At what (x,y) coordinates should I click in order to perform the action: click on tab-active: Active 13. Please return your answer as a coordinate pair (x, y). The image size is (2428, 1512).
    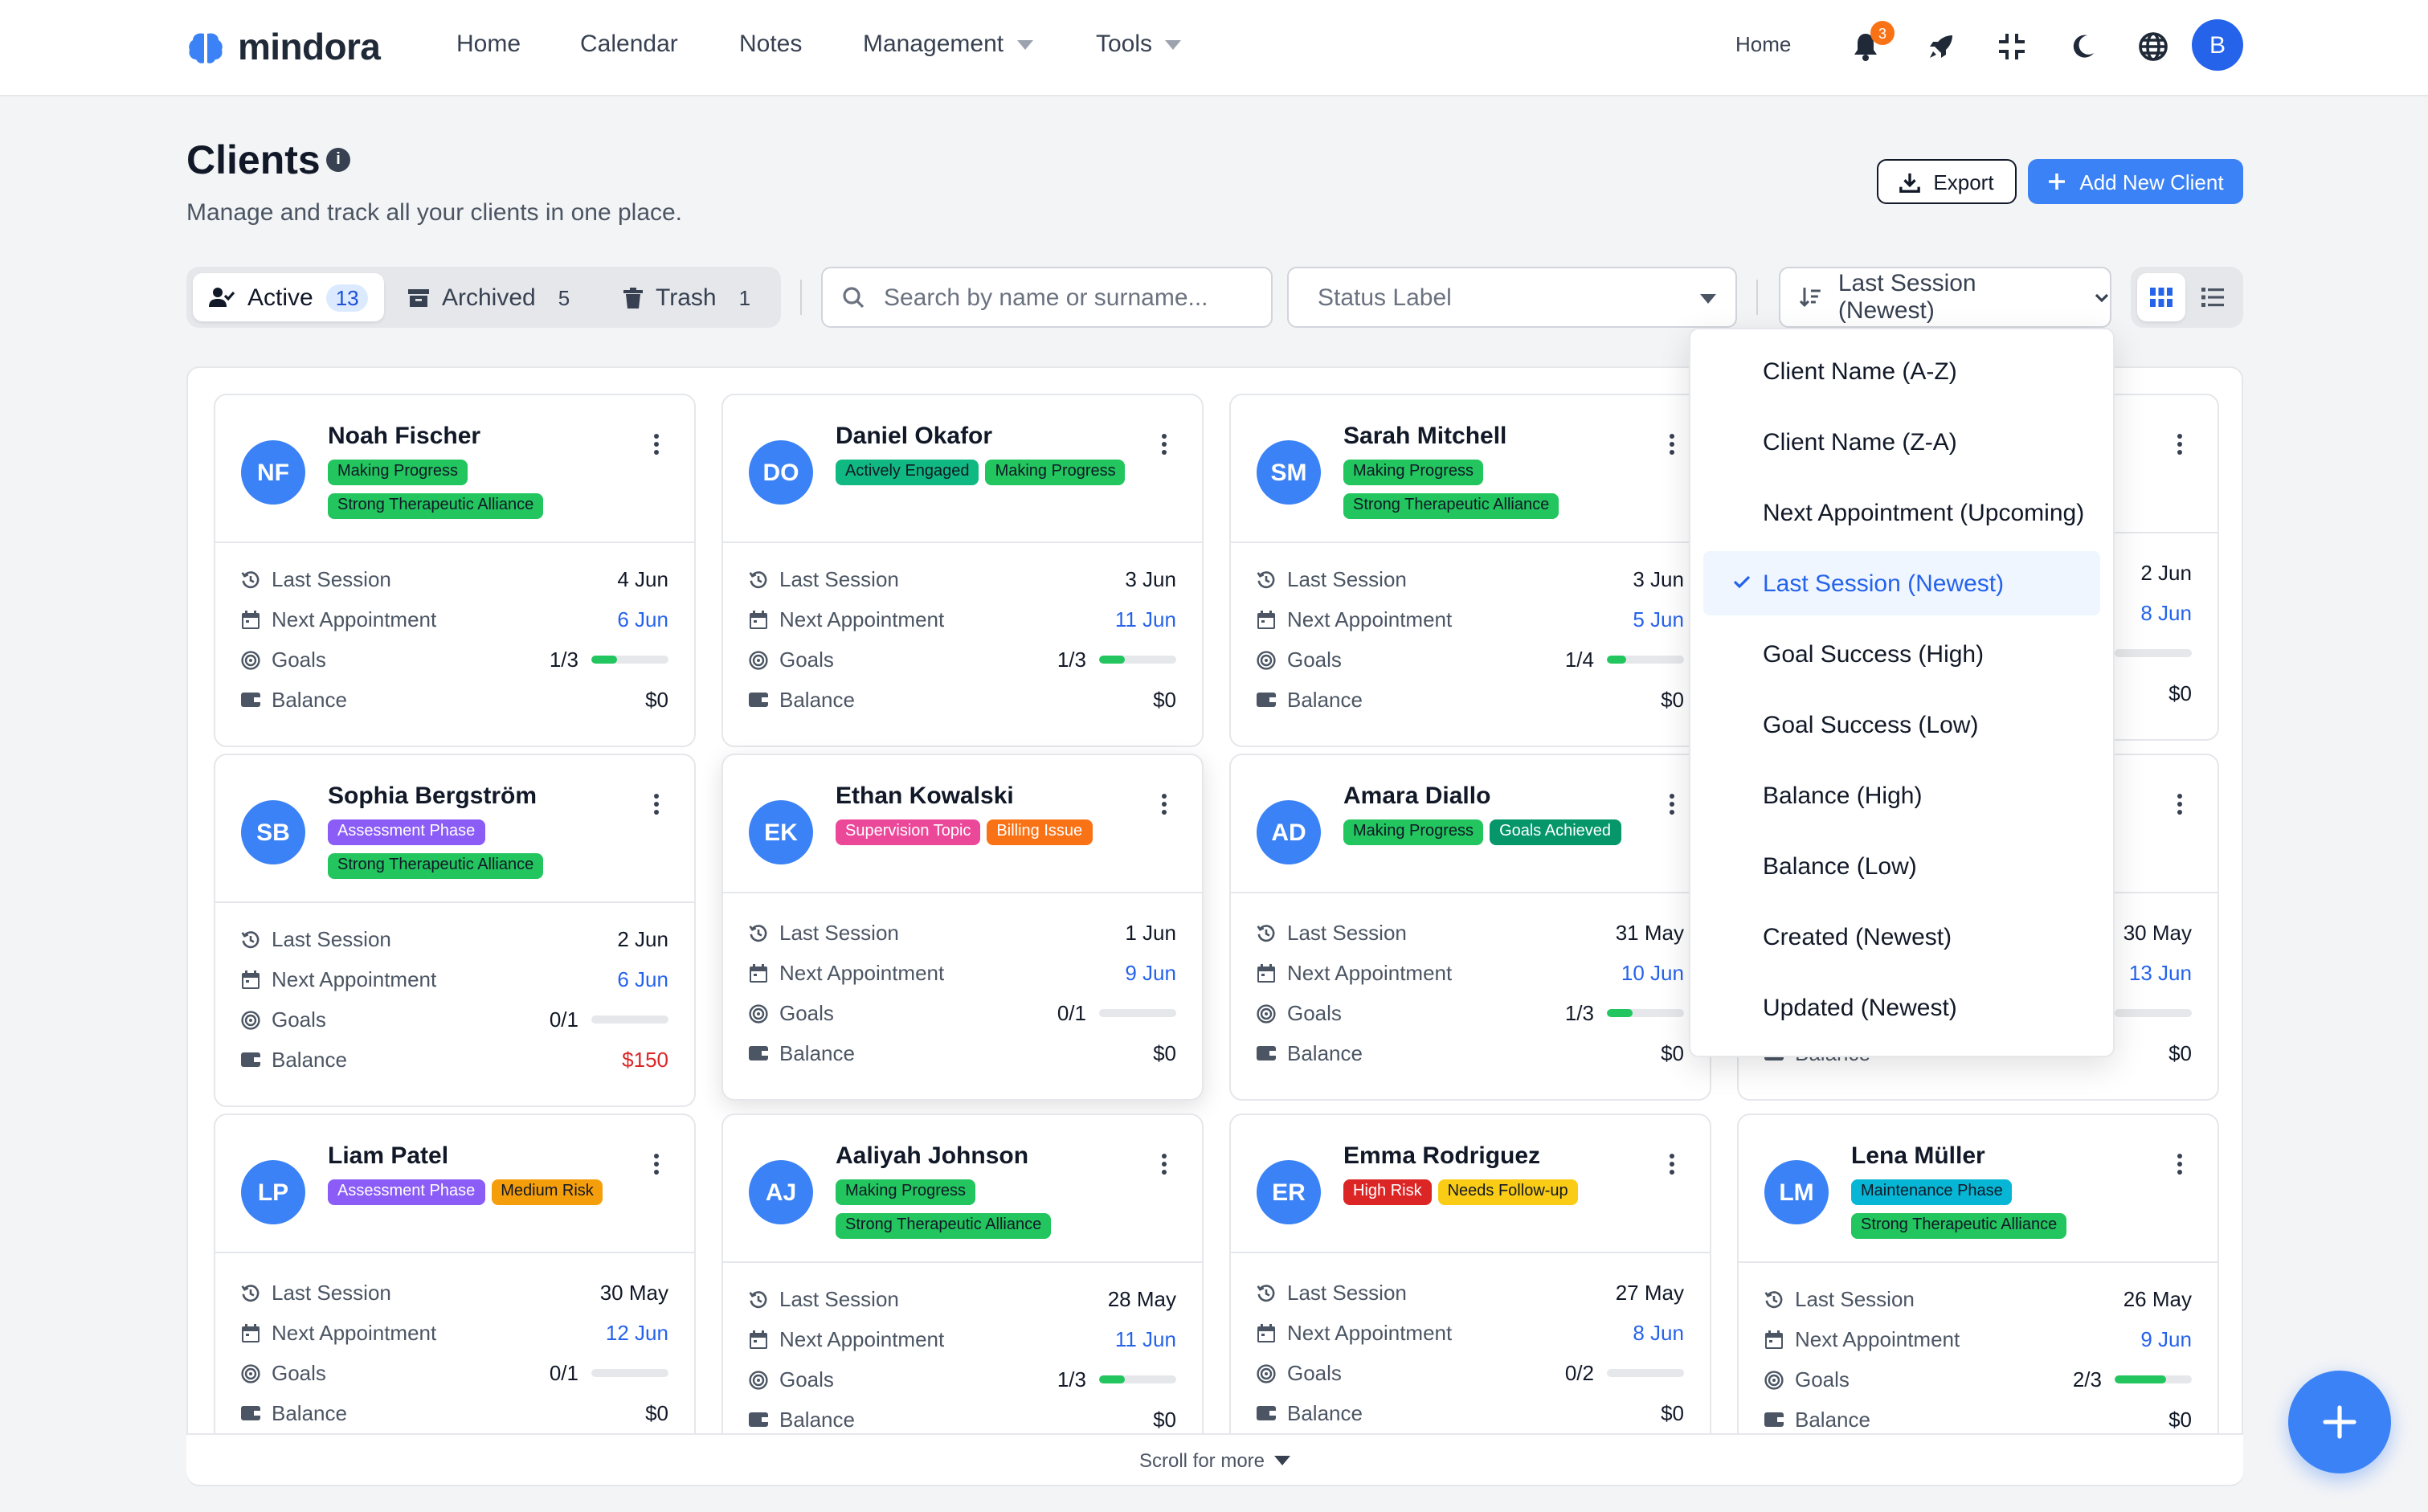
    Looking at the image, I should click on (289, 297).